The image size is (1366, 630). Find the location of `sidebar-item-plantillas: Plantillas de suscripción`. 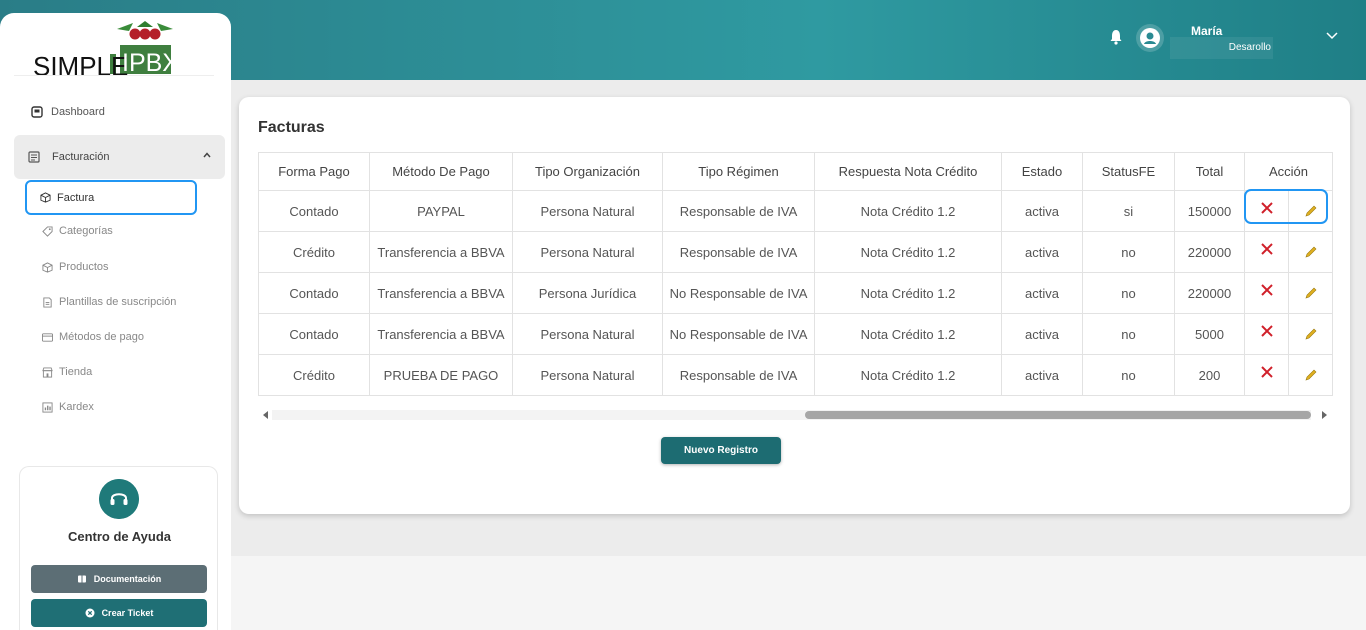

sidebar-item-plantillas: Plantillas de suscripción is located at coordinates (121, 302).